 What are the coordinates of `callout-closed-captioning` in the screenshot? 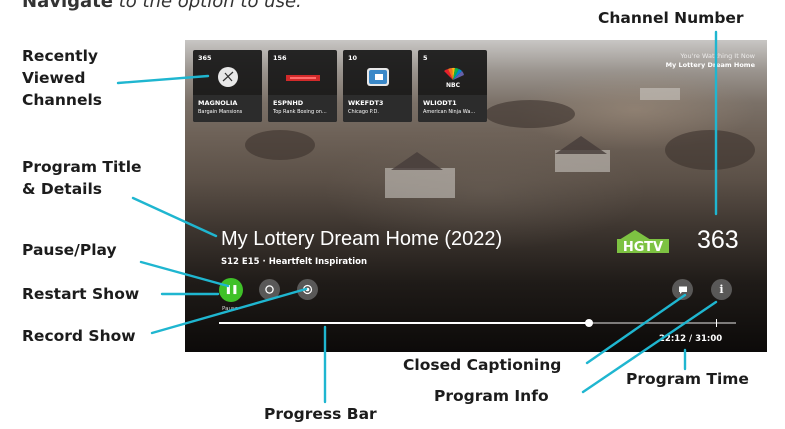 It's located at (636, 329).